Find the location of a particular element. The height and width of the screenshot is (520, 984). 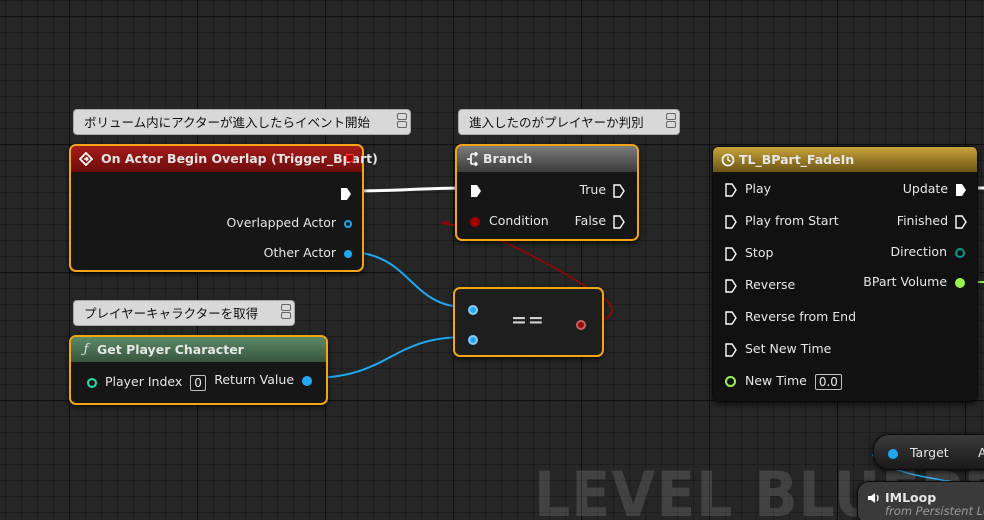

timeline-node-header: TL_BPart_FadeIn is located at coordinates (845, 159).